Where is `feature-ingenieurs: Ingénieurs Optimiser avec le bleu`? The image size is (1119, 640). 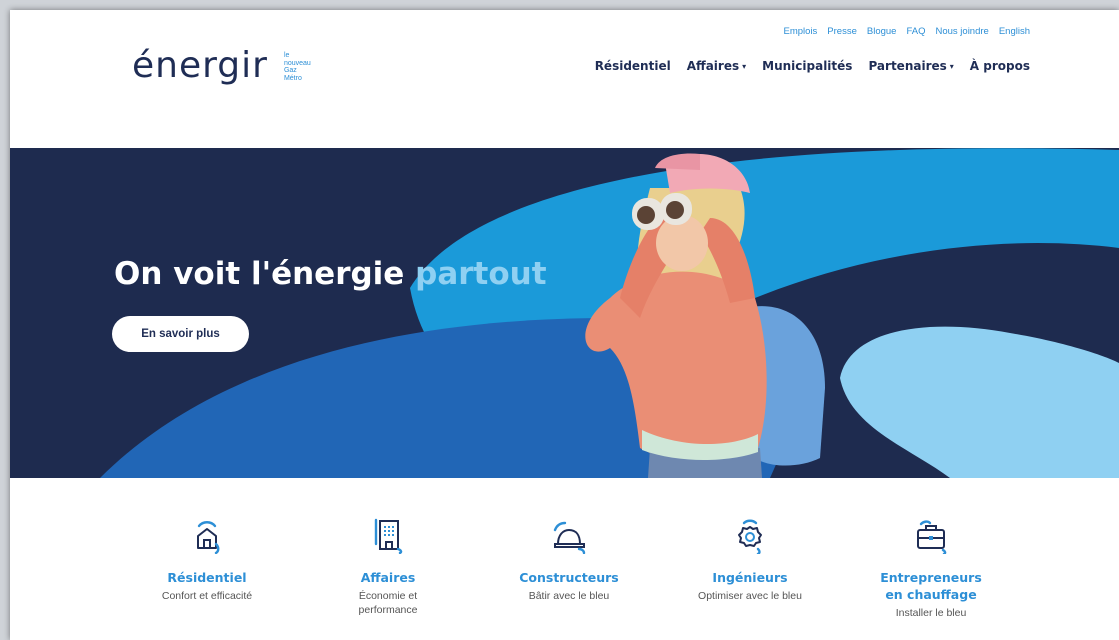 feature-ingenieurs: Ingénieurs Optimiser avec le bleu is located at coordinates (750, 560).